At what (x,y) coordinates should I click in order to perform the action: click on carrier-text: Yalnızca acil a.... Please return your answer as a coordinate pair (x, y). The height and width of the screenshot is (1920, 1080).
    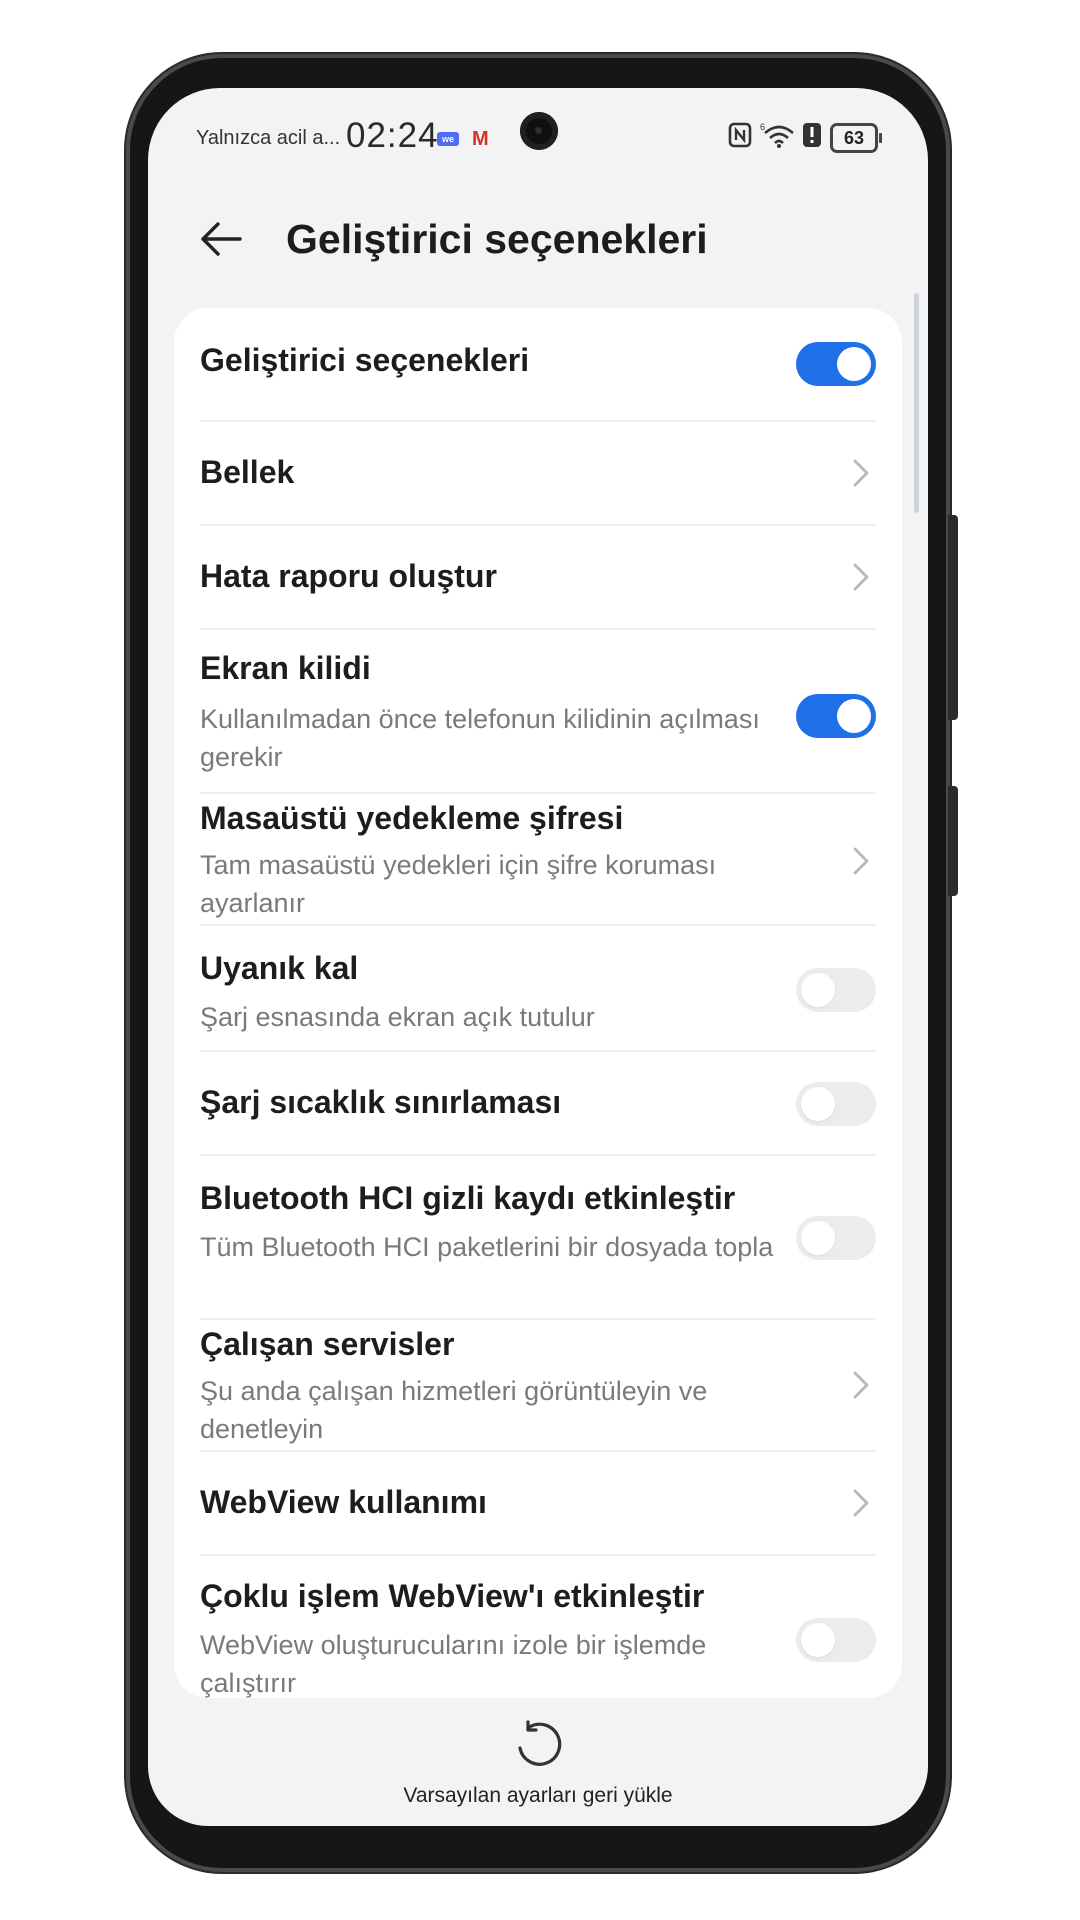
    Looking at the image, I should click on (268, 138).